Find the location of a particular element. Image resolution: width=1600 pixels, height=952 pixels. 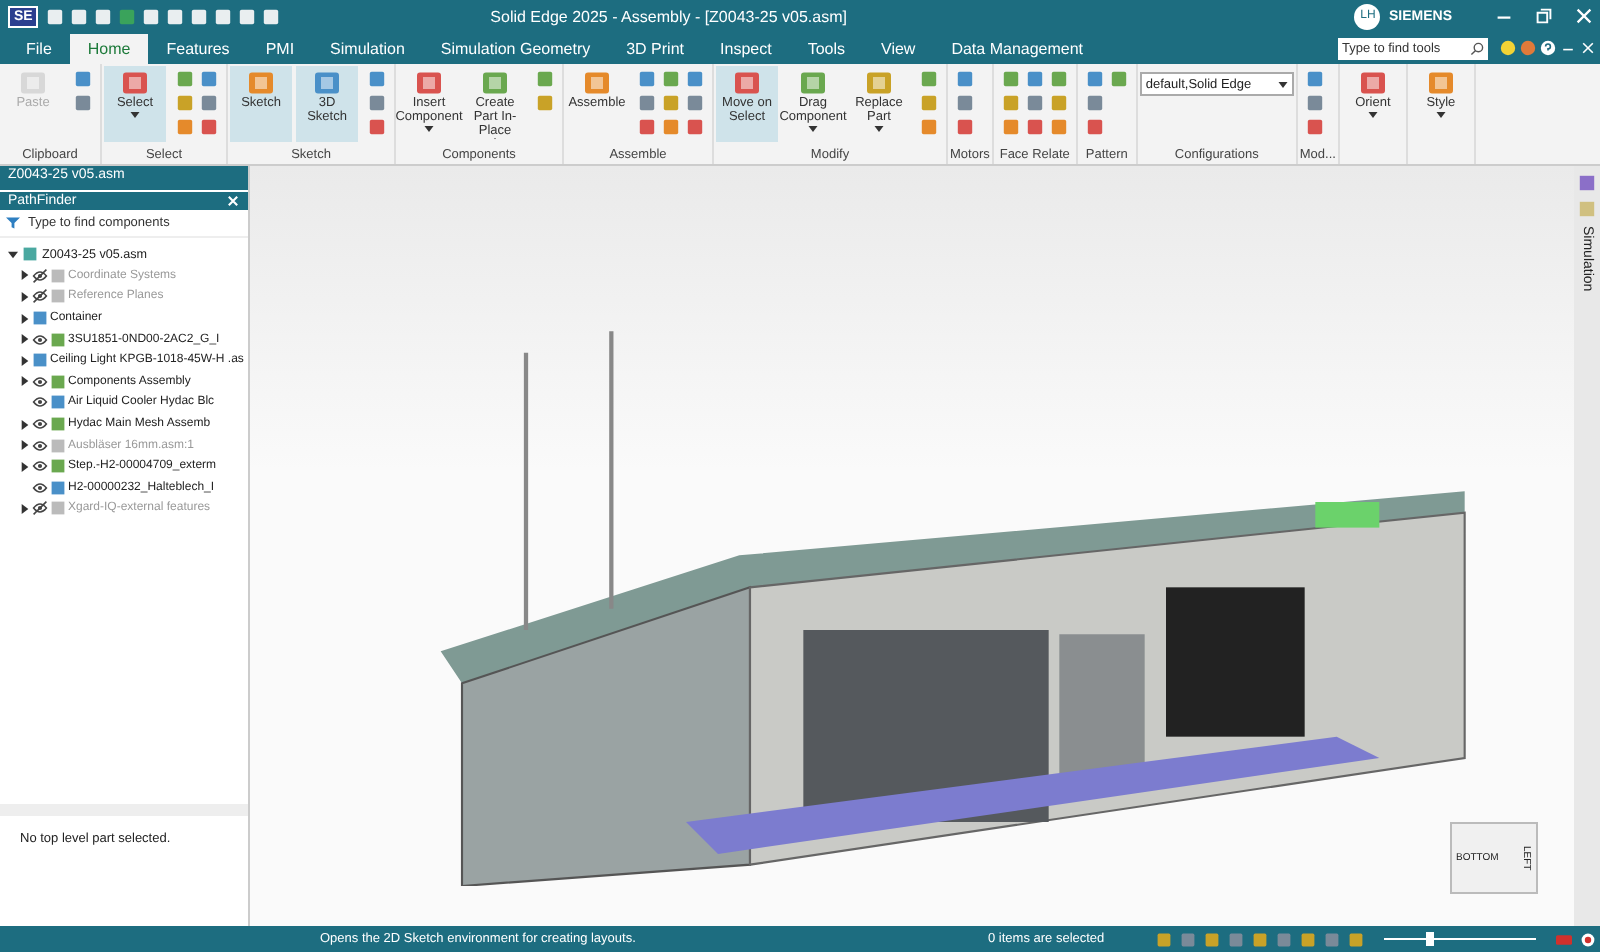

menu-tab: Tools is located at coordinates (826, 49).